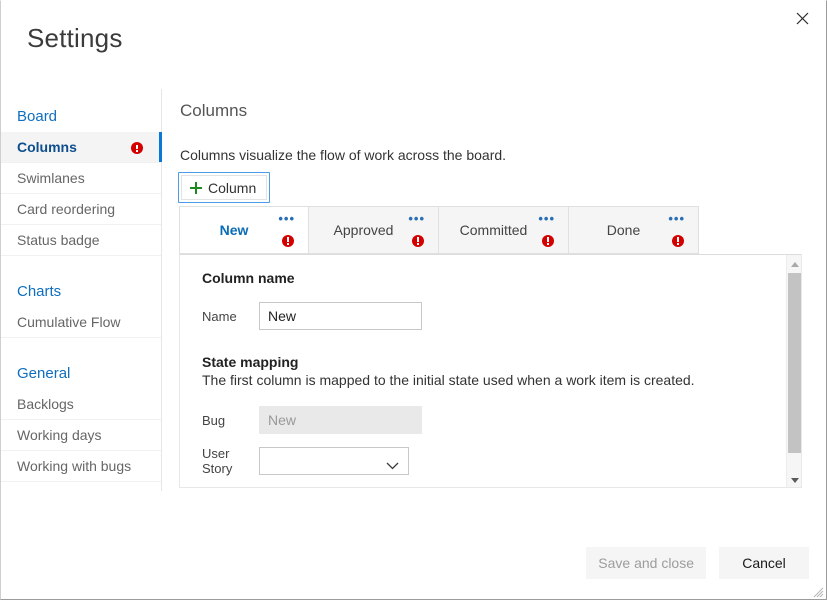 The height and width of the screenshot is (603, 827). What do you see at coordinates (494, 420) in the screenshot?
I see `bug-field-row: Bug` at bounding box center [494, 420].